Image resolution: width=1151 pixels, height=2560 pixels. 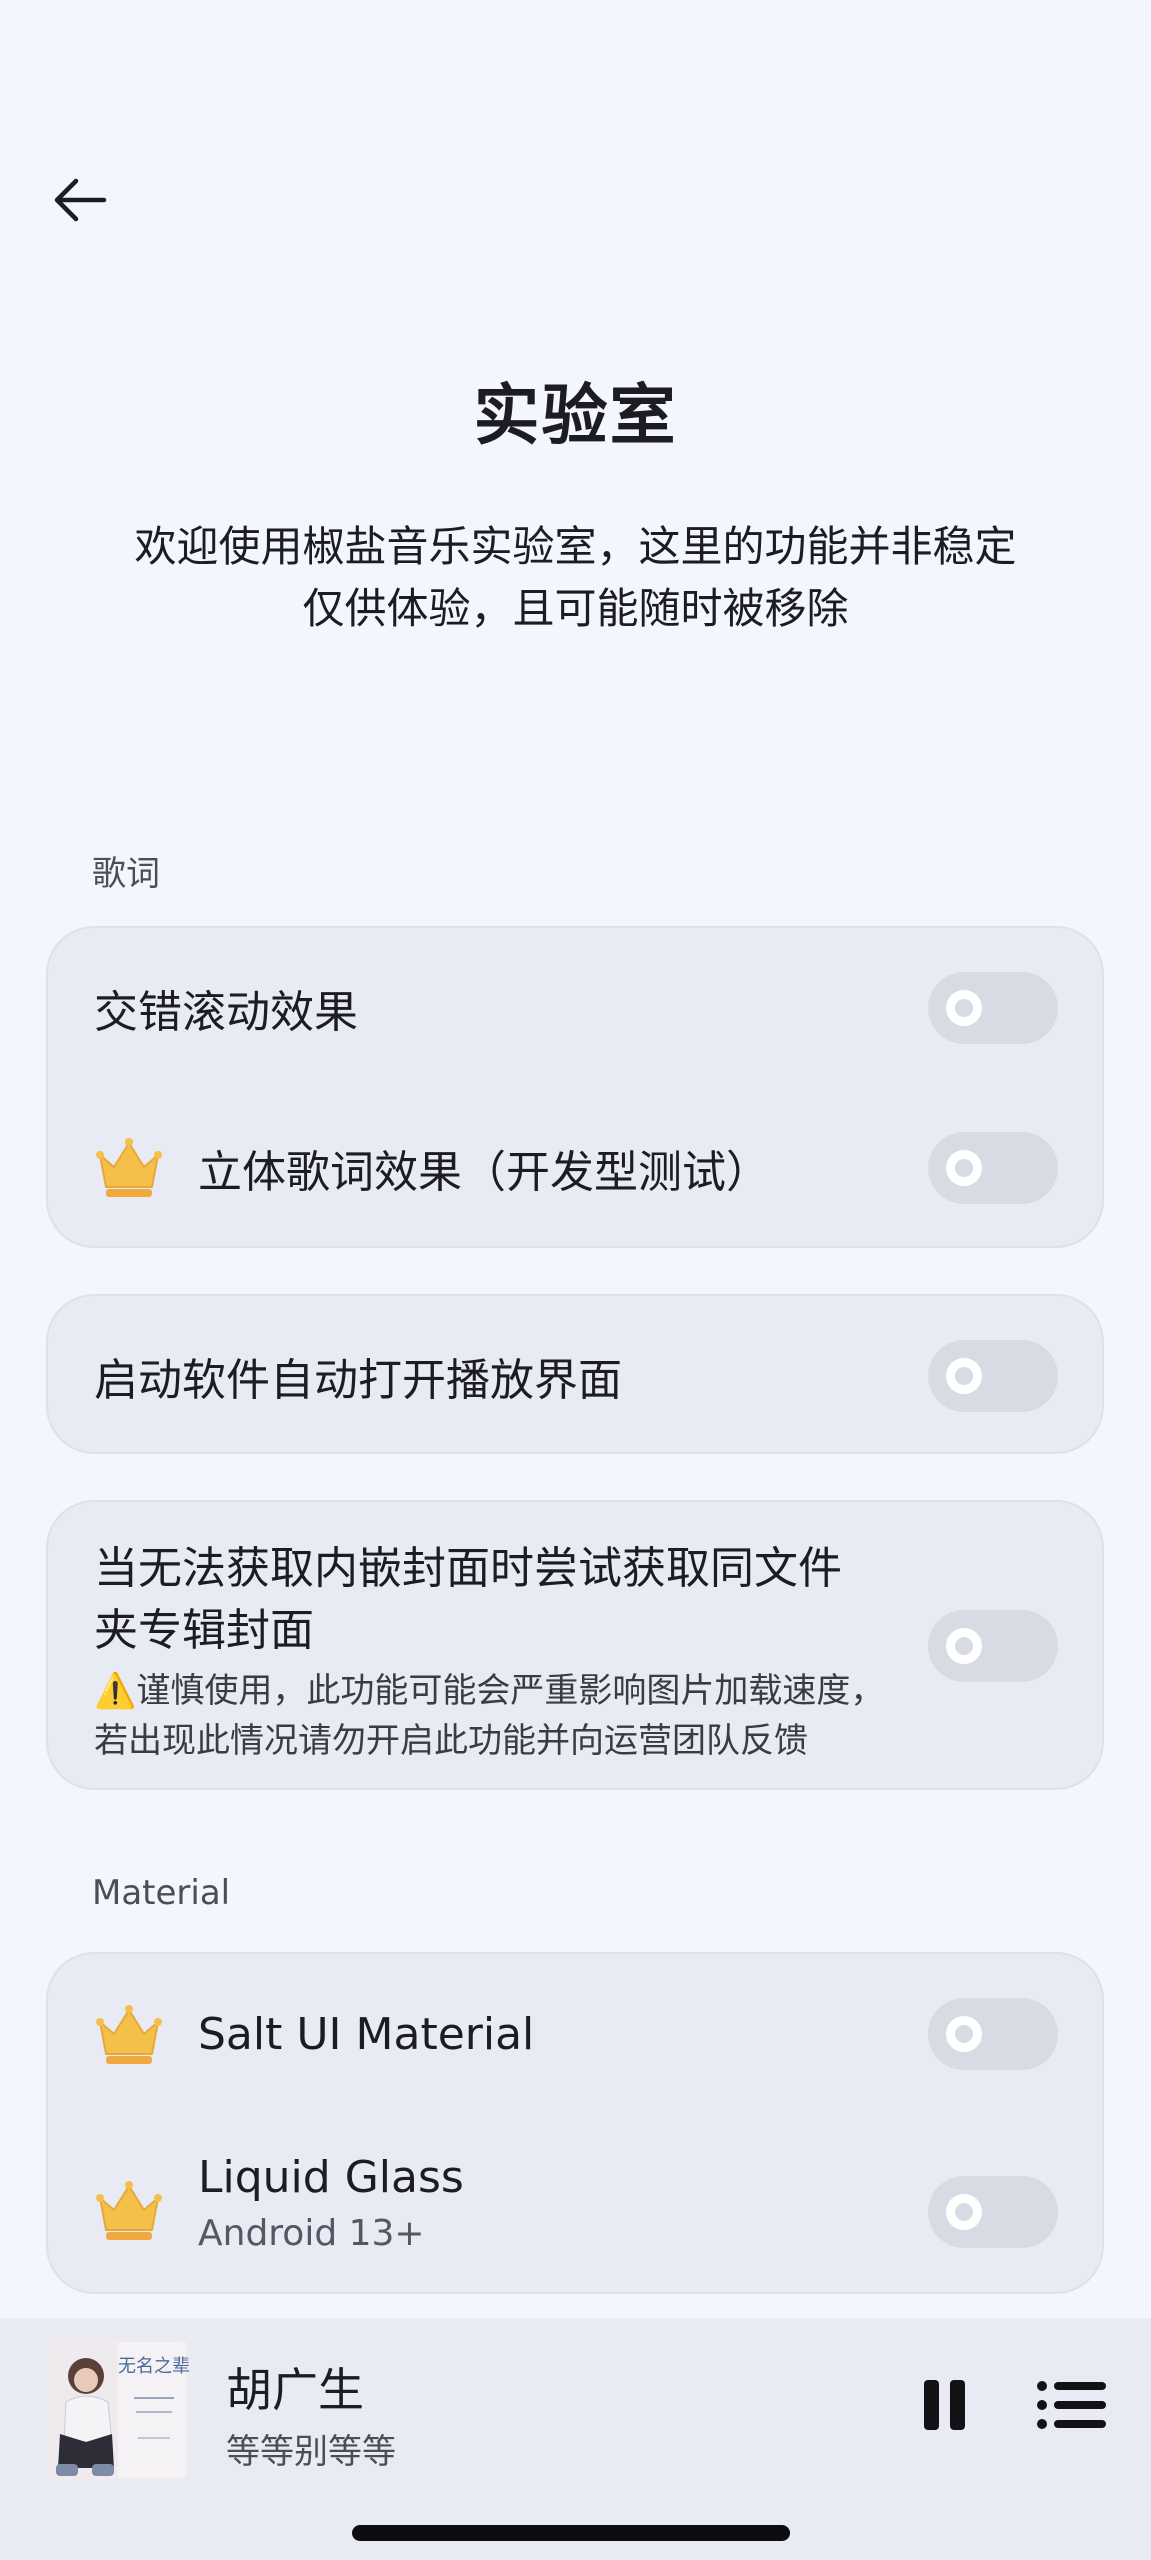 I want to click on page-description: 欢迎使用椒盐音乐实验室，这里的功能并非稳定 仅供体验，且可能随时被移除, so click(x=575, y=577).